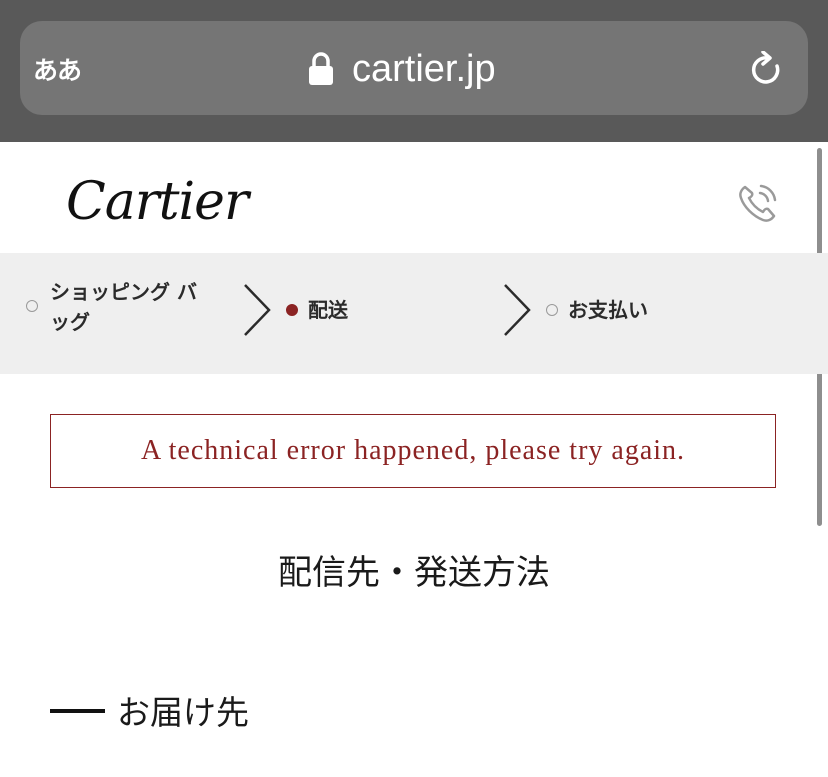 The image size is (828, 777). What do you see at coordinates (32, 306) in the screenshot?
I see `step-indicator-shopping-bag` at bounding box center [32, 306].